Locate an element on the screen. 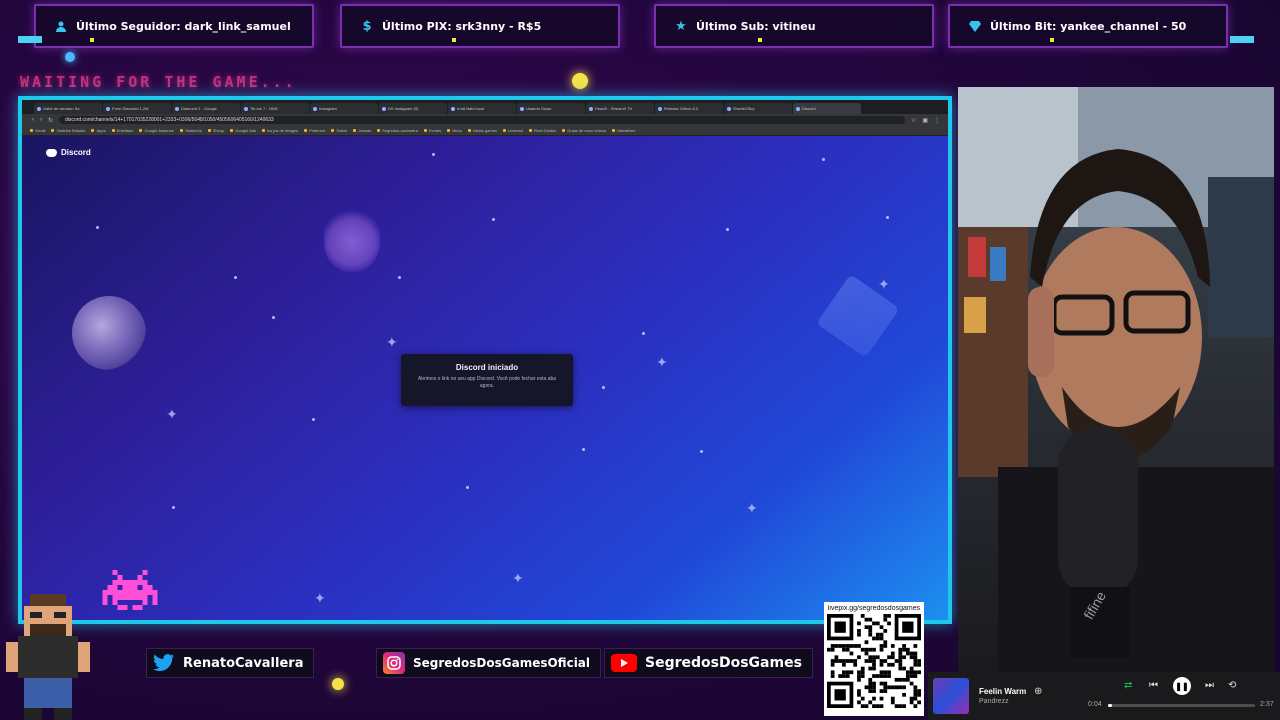  forward-icon: › is located at coordinates (41, 120).